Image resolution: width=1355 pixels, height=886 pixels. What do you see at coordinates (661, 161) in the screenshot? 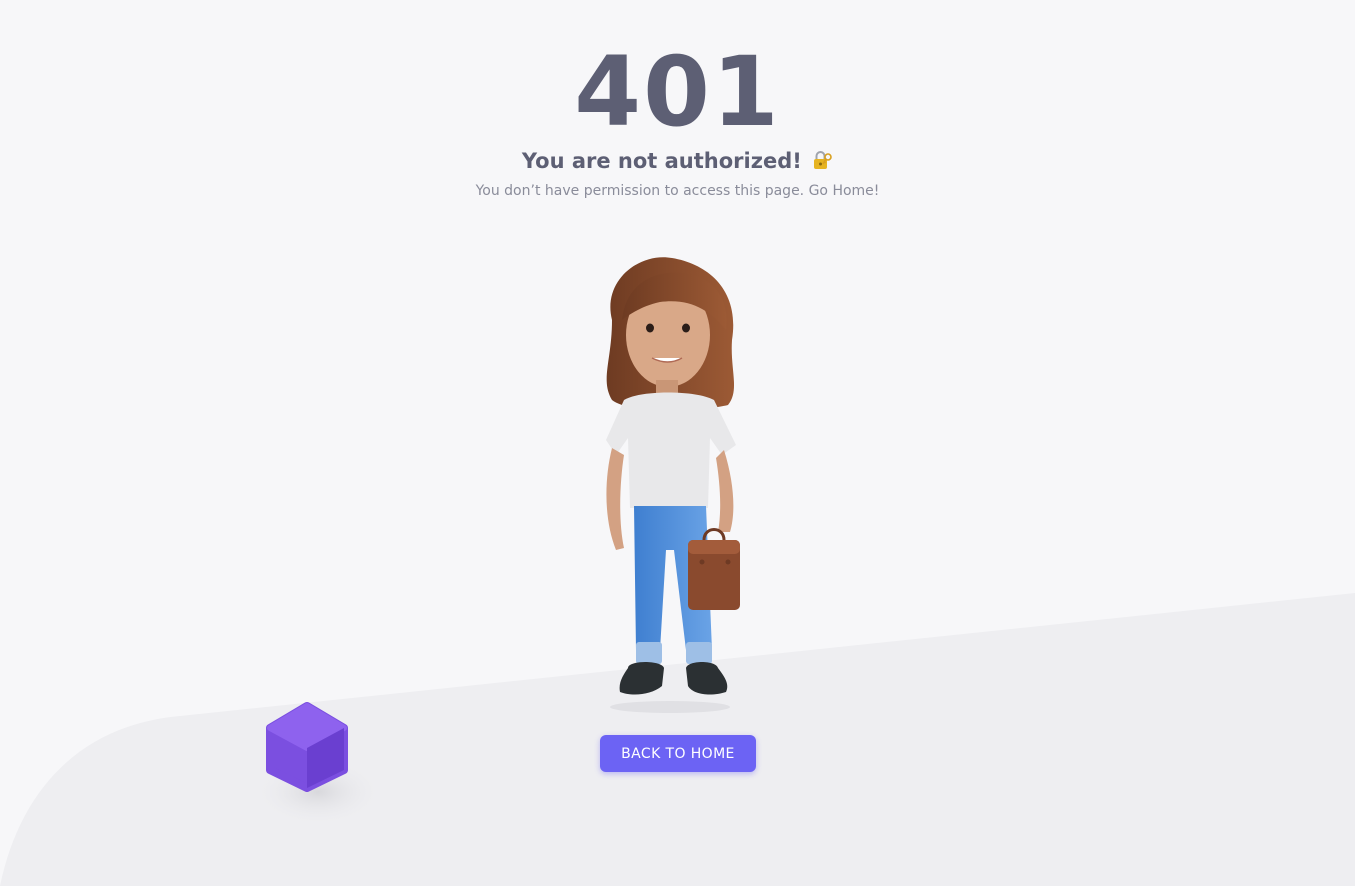
I see `error-title-text: You are not authorized!` at bounding box center [661, 161].